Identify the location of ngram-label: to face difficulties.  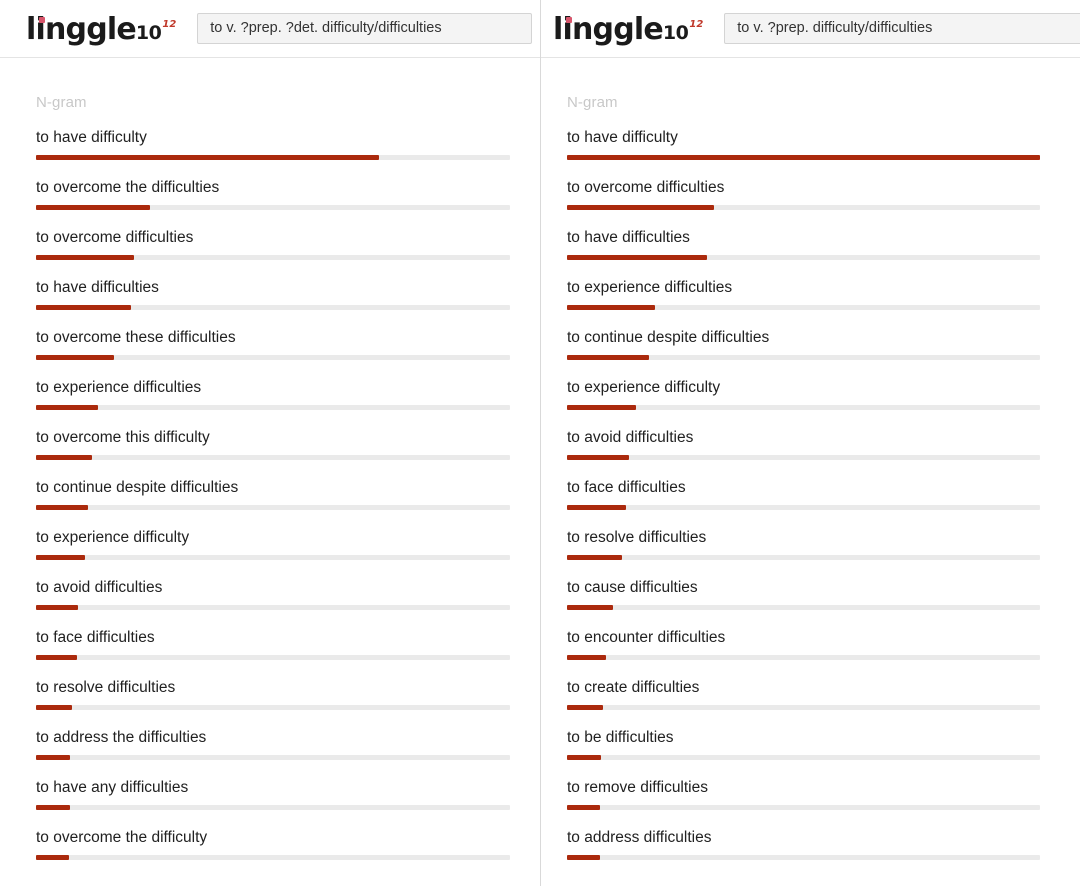
(626, 487).